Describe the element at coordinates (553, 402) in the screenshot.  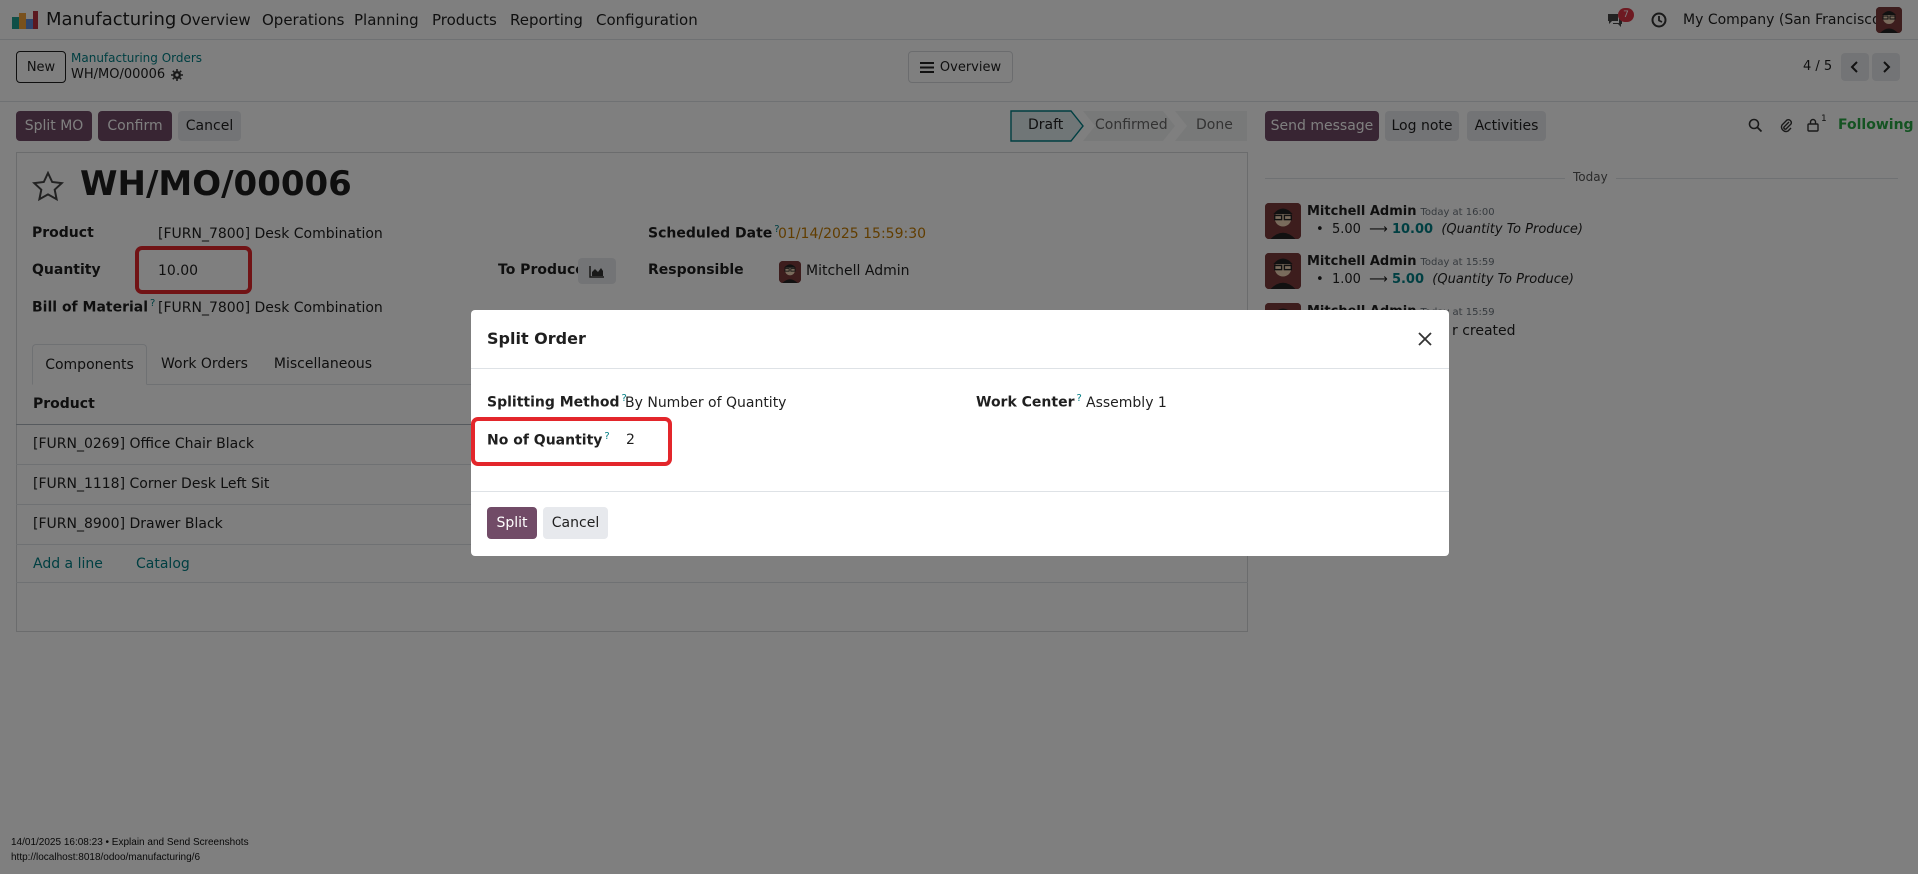
I see `splitting-method-label-text: Splitting Method` at that location.